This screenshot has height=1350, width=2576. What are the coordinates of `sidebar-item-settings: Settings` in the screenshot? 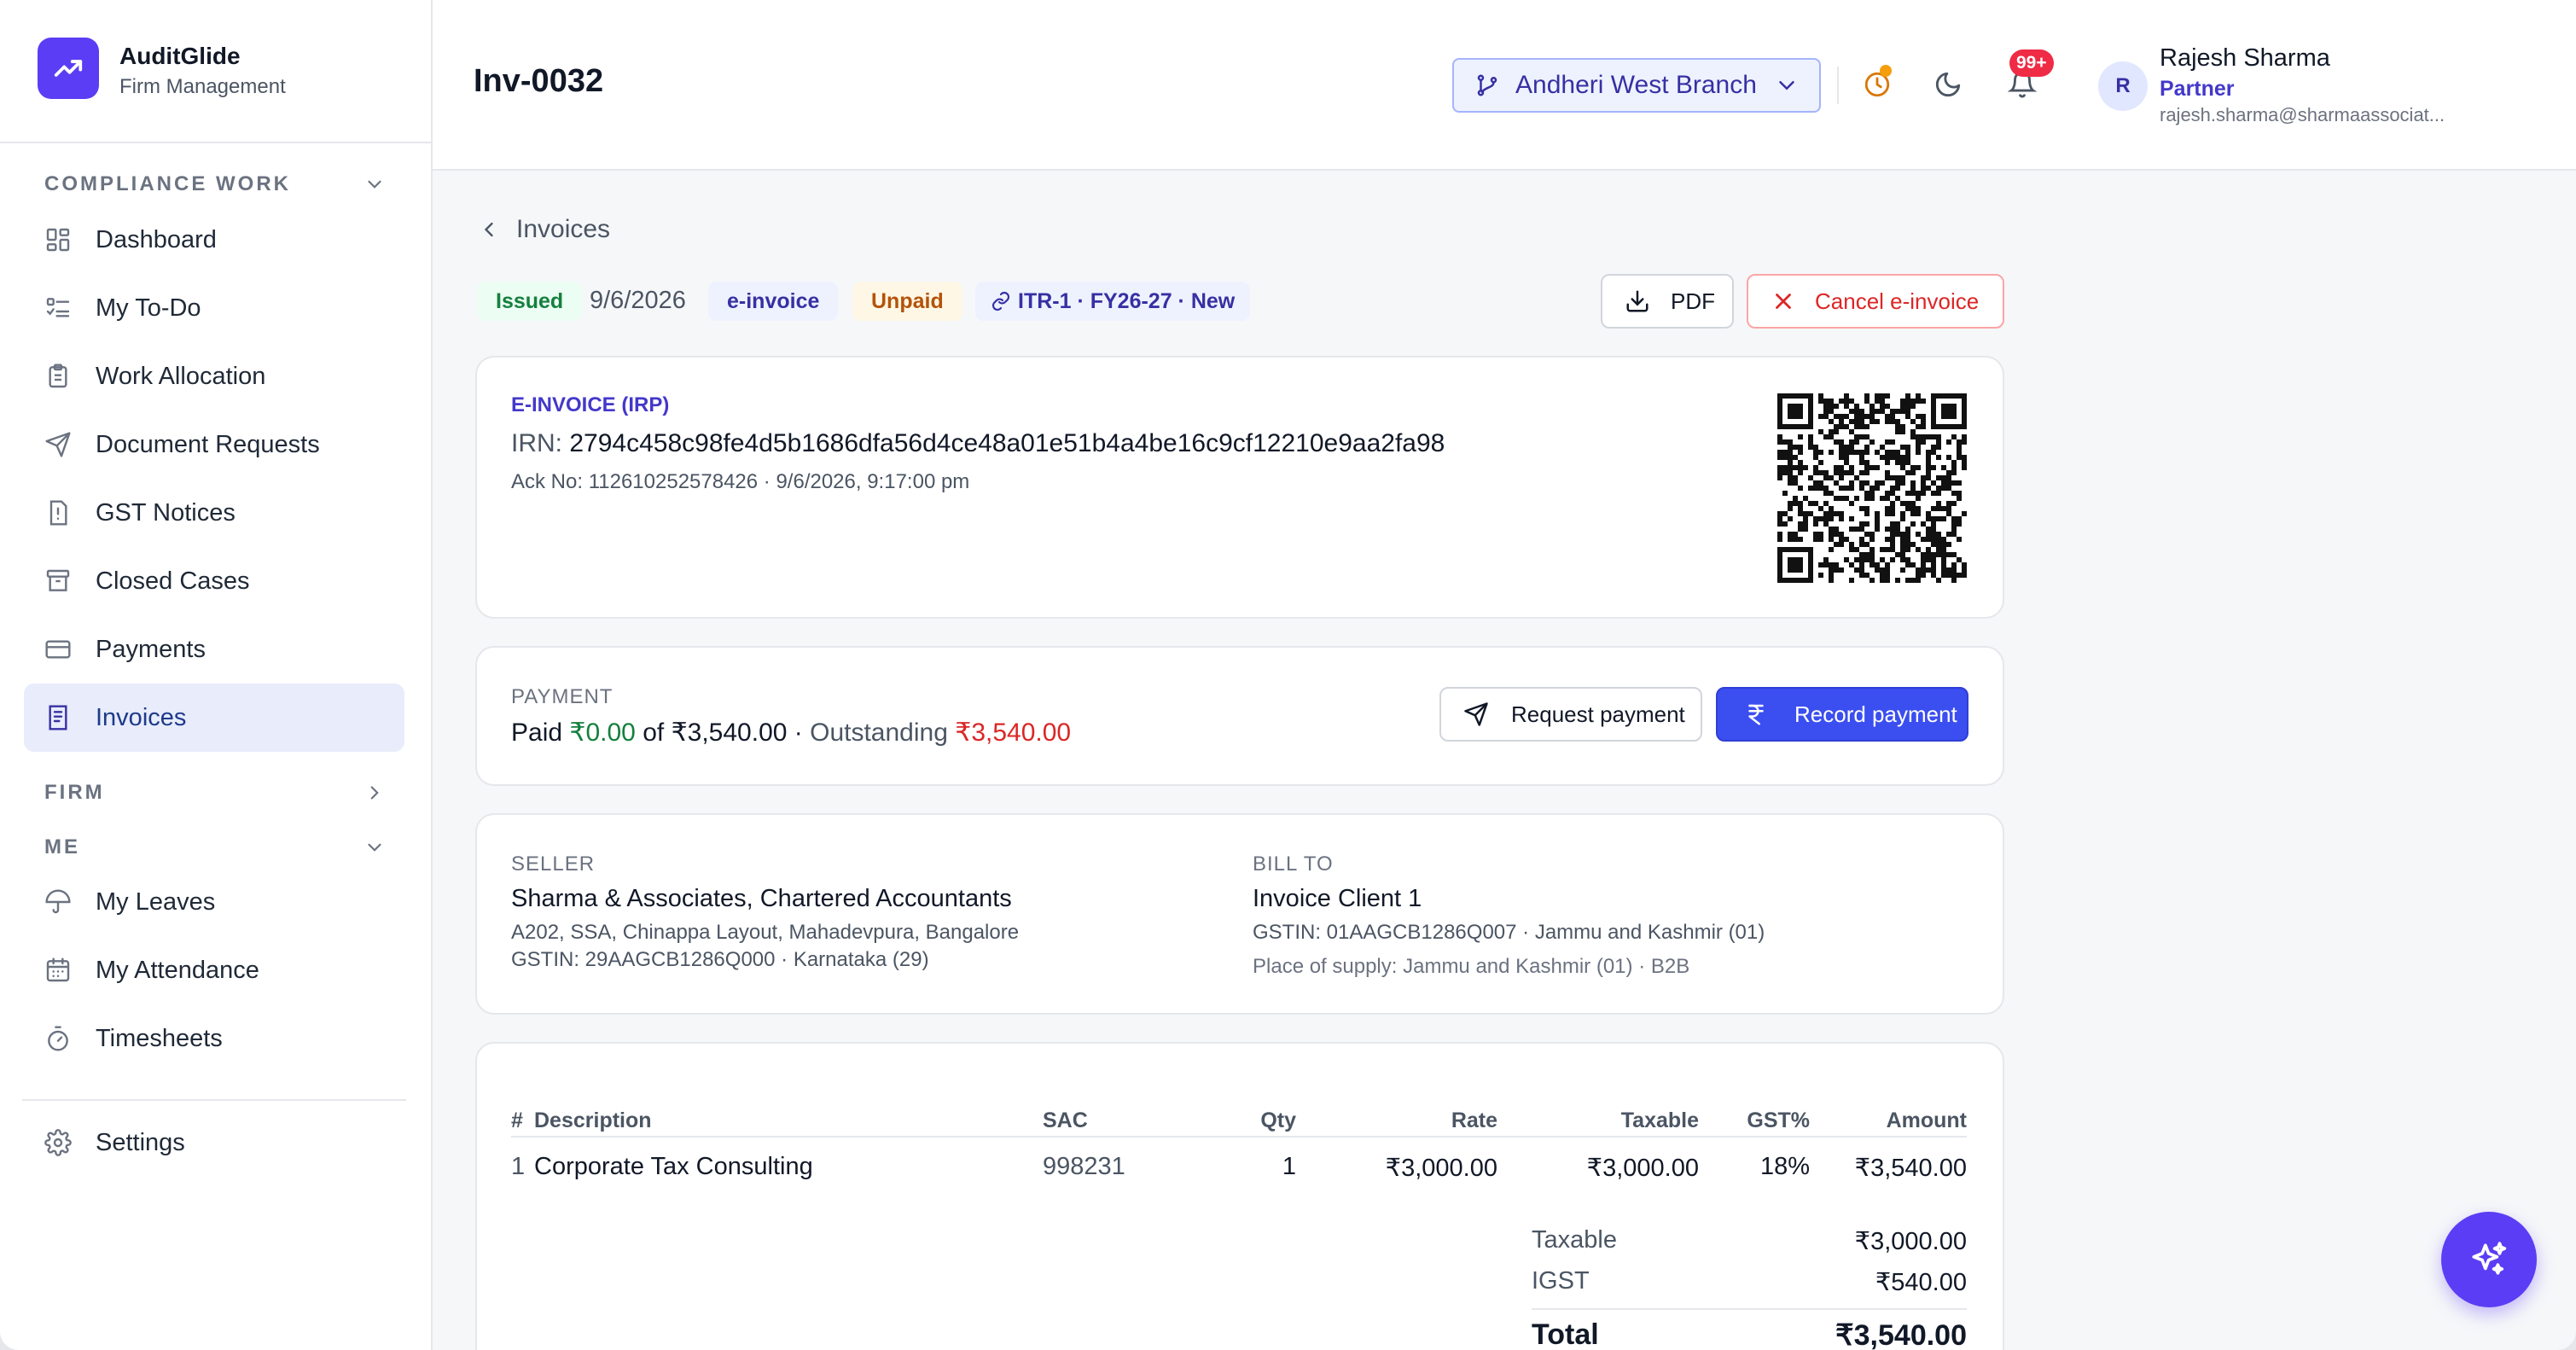 It's located at (214, 1143).